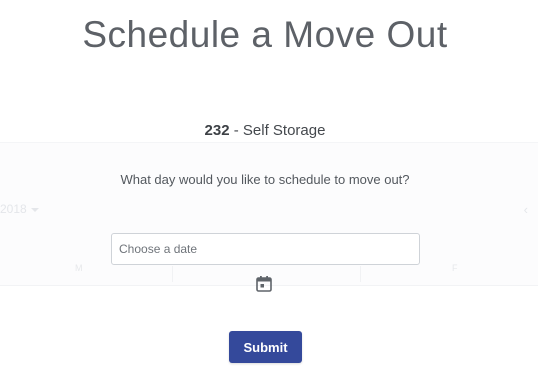 The image size is (538, 388). Describe the element at coordinates (265, 249) in the screenshot. I see `date-input` at that location.